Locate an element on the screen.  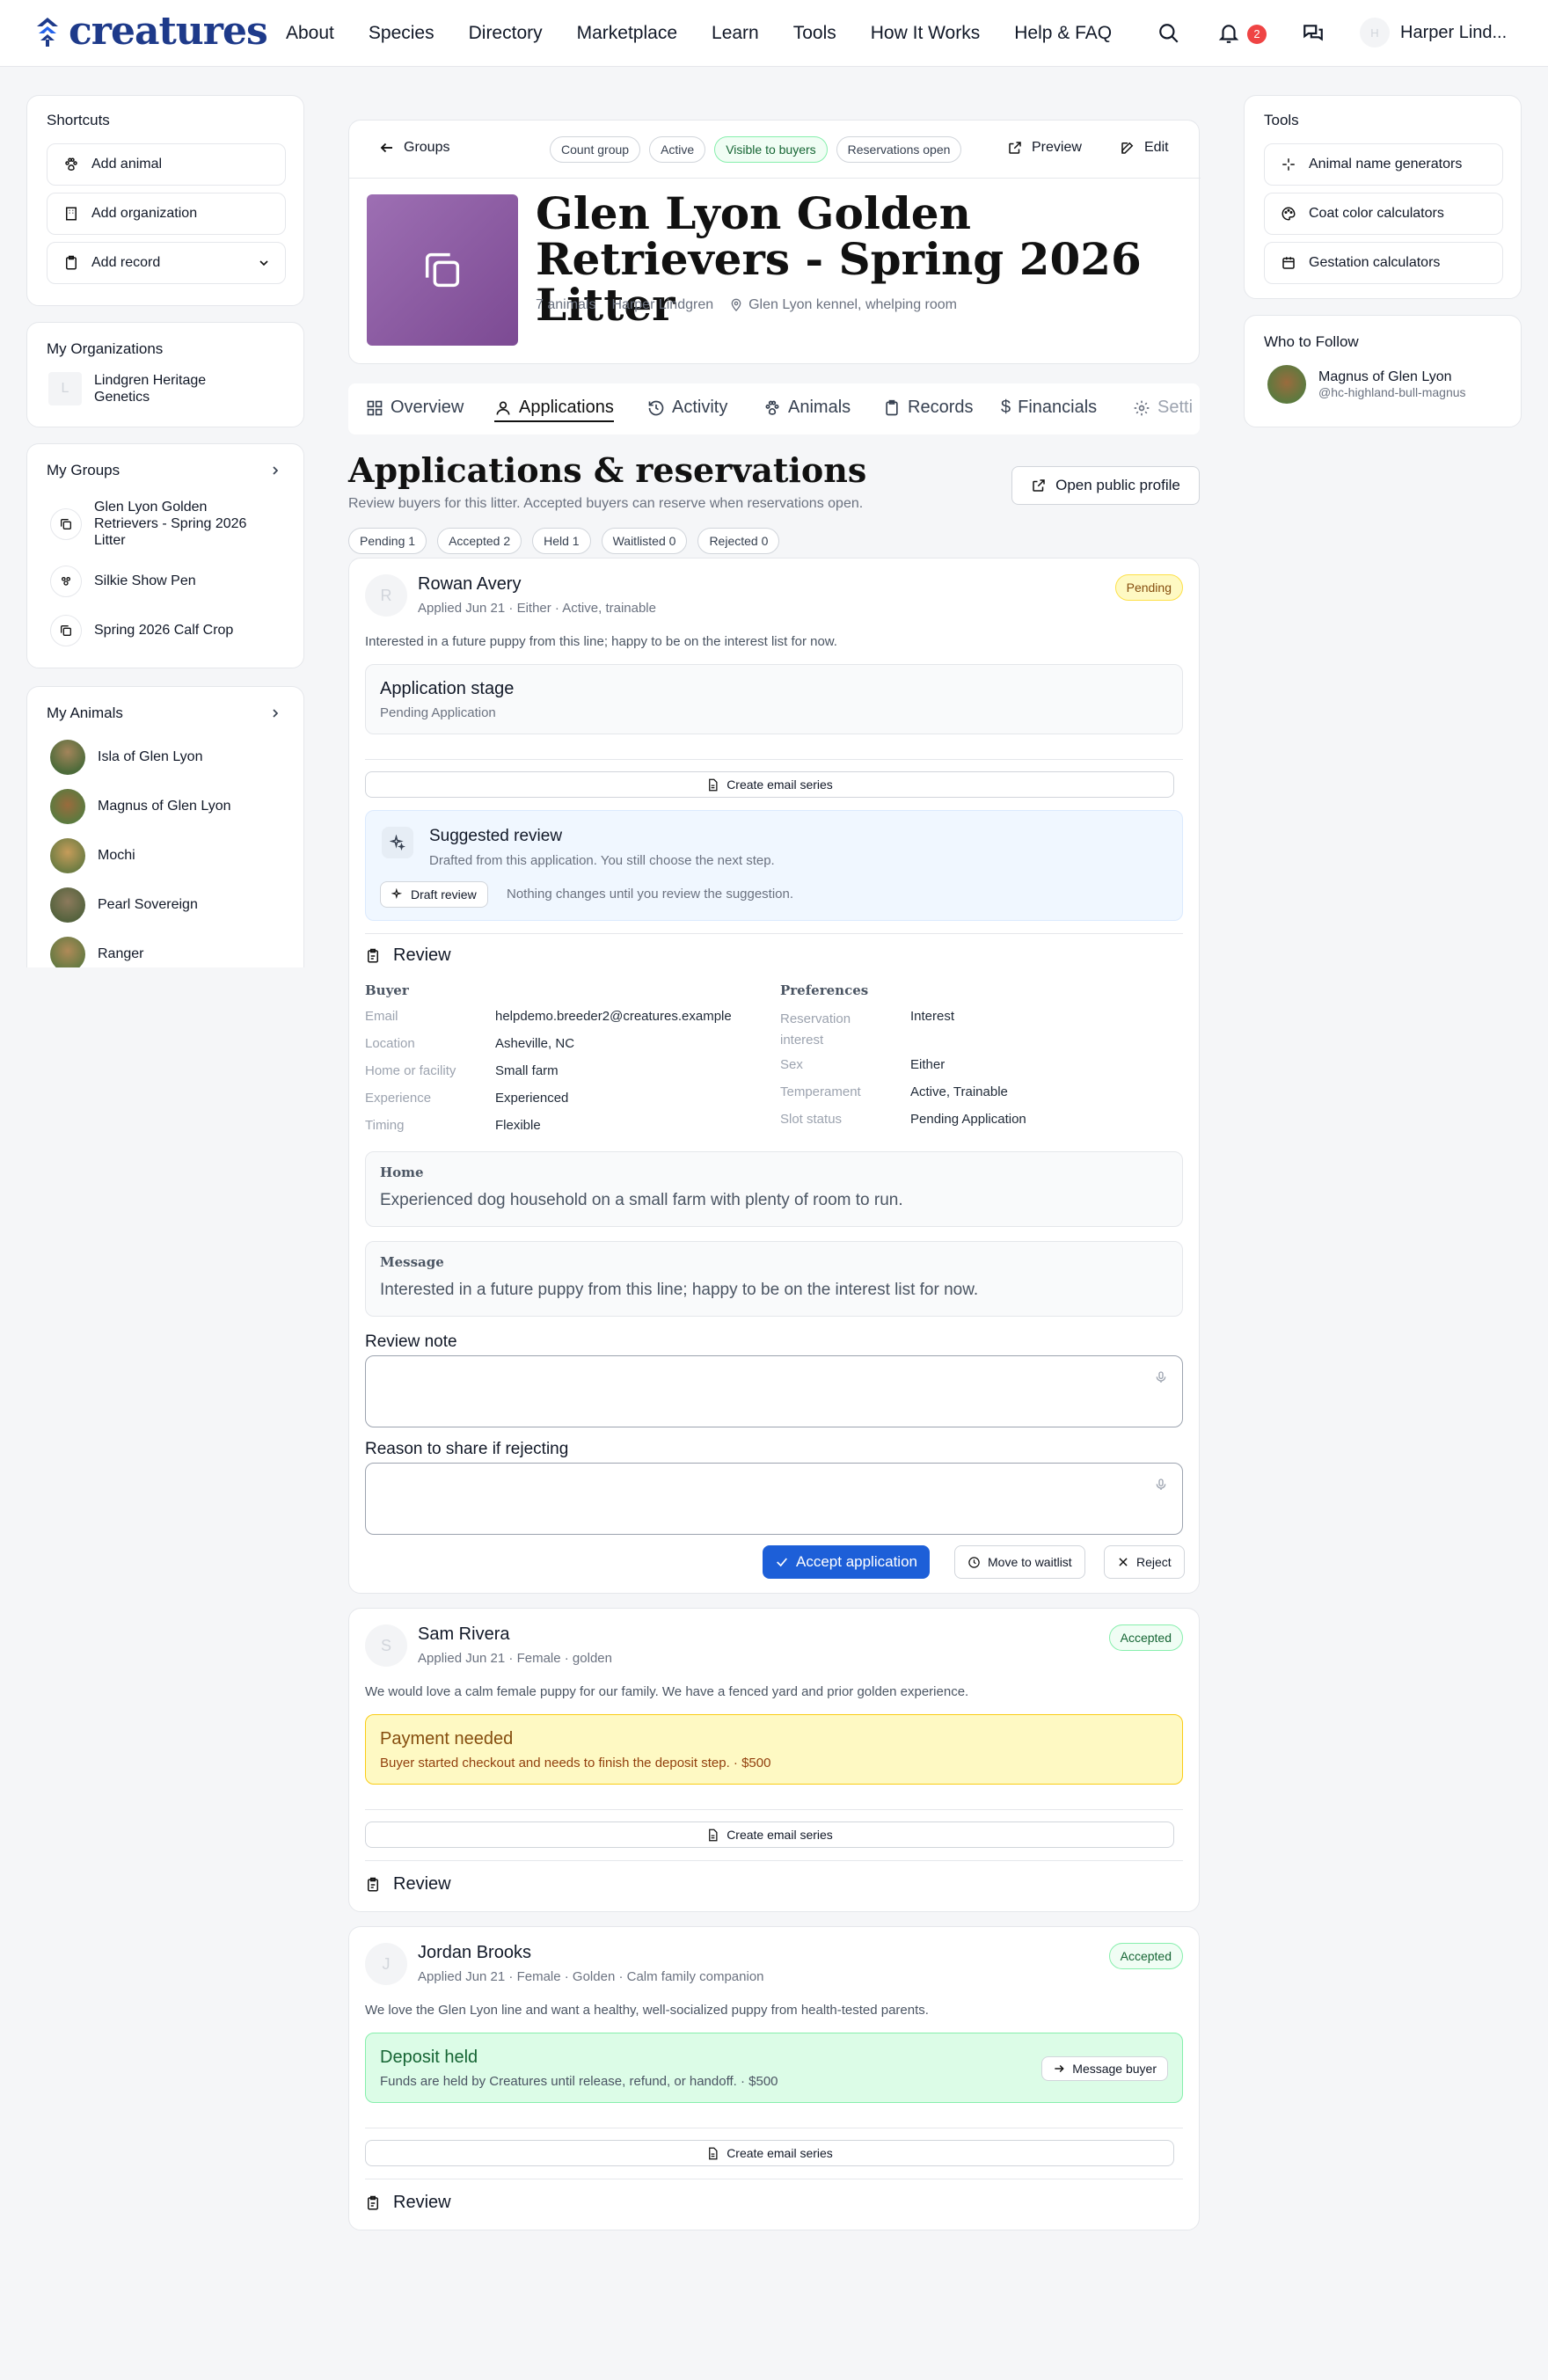
clipboard-icon is located at coordinates (373, 2202).